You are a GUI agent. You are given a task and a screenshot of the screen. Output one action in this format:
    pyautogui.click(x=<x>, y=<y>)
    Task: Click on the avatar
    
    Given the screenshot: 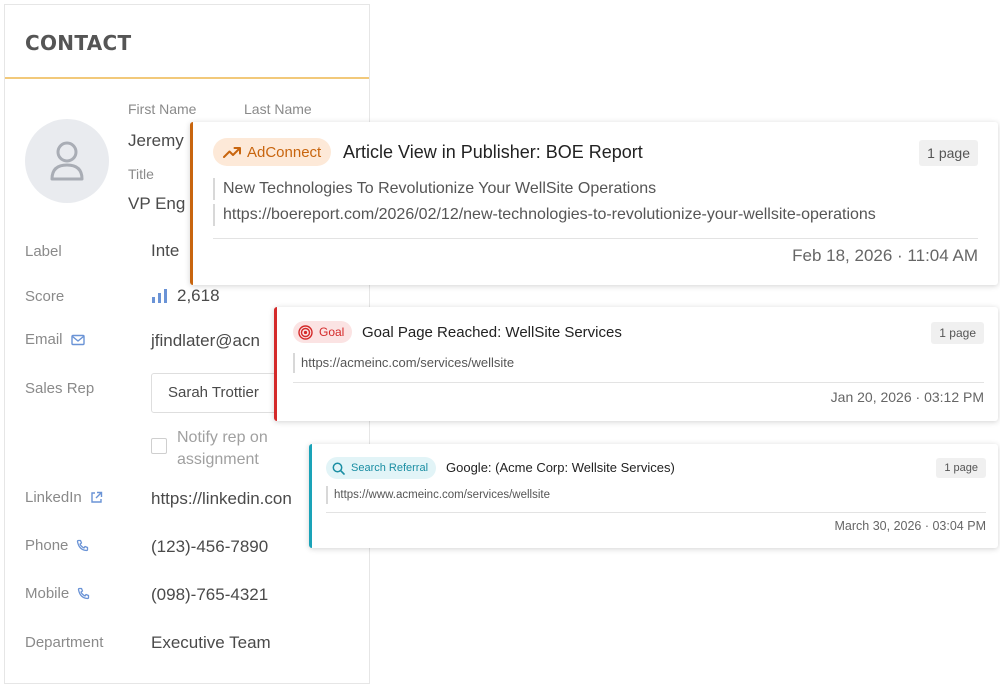 What is the action you would take?
    pyautogui.click(x=67, y=161)
    